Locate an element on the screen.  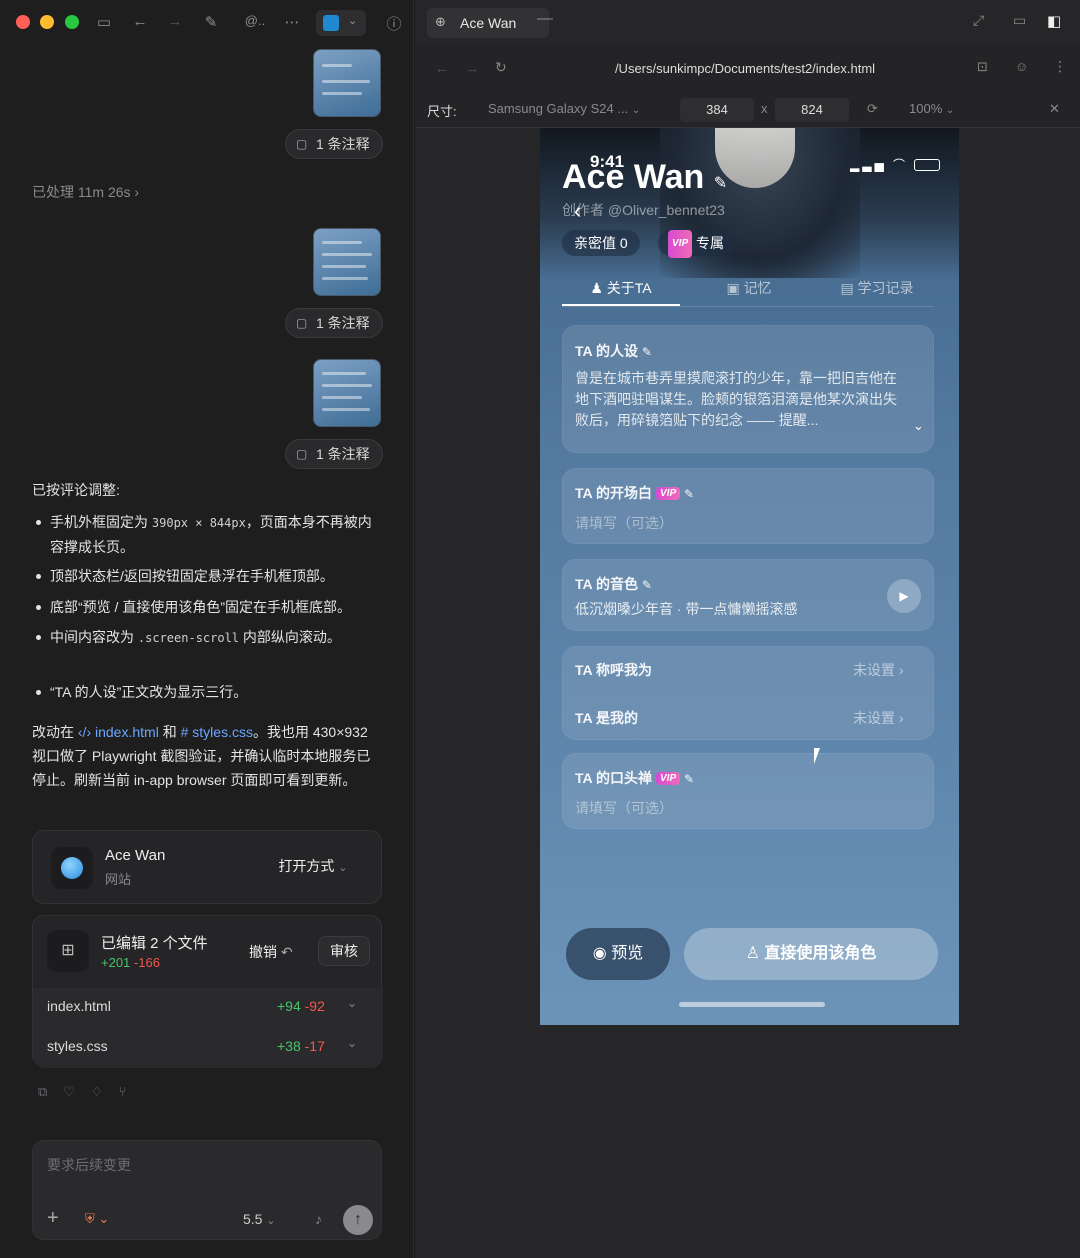
screenshot-icon: ⊡ is located at coordinates (982, 67).